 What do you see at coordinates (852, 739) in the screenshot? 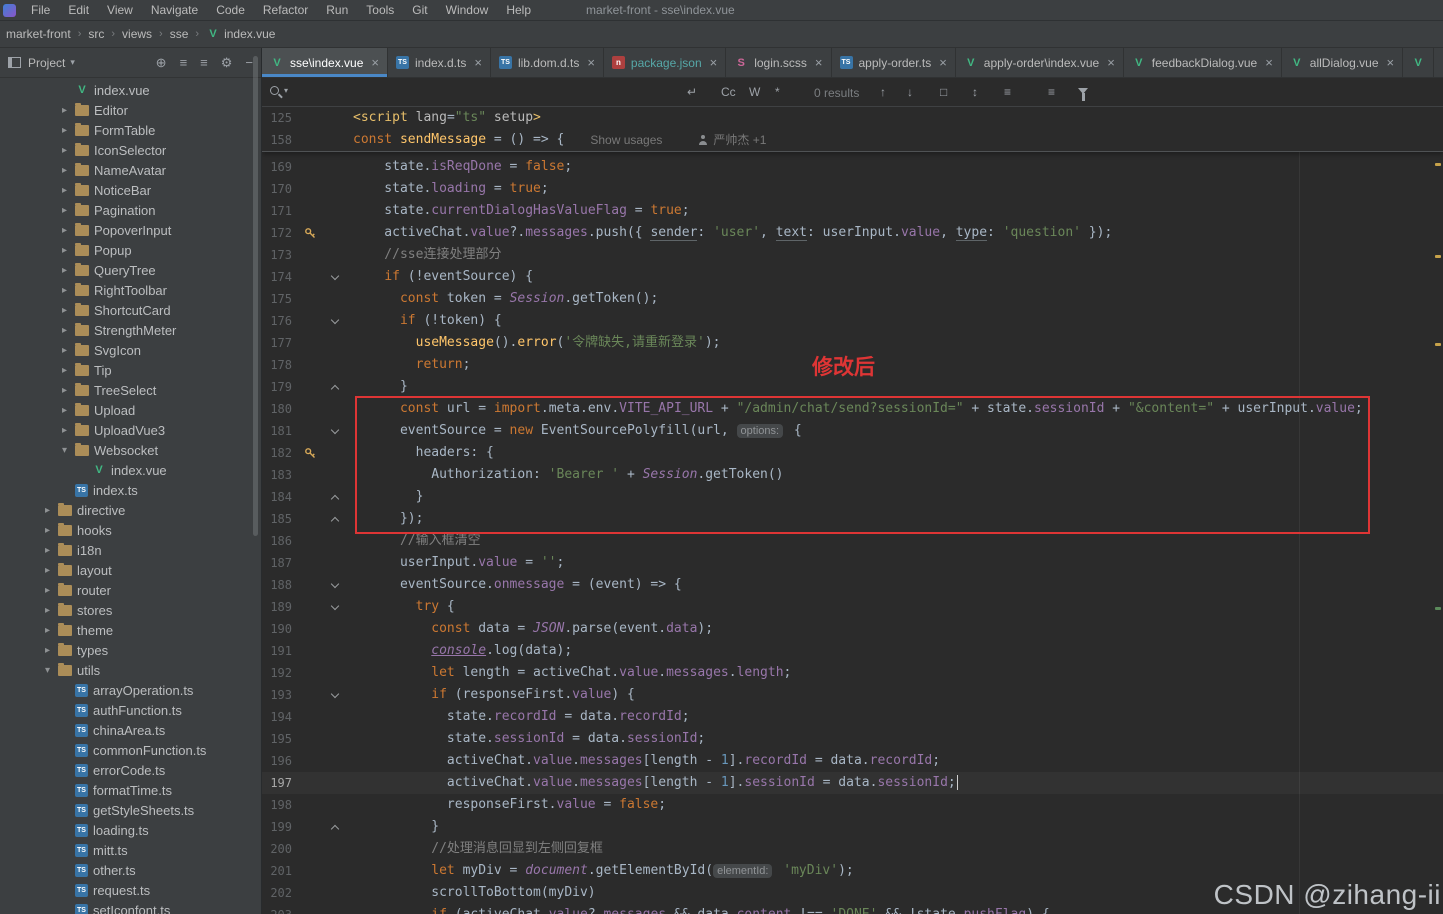
I see `code-line-195: 195 state.sessionId = data.sessionId;` at bounding box center [852, 739].